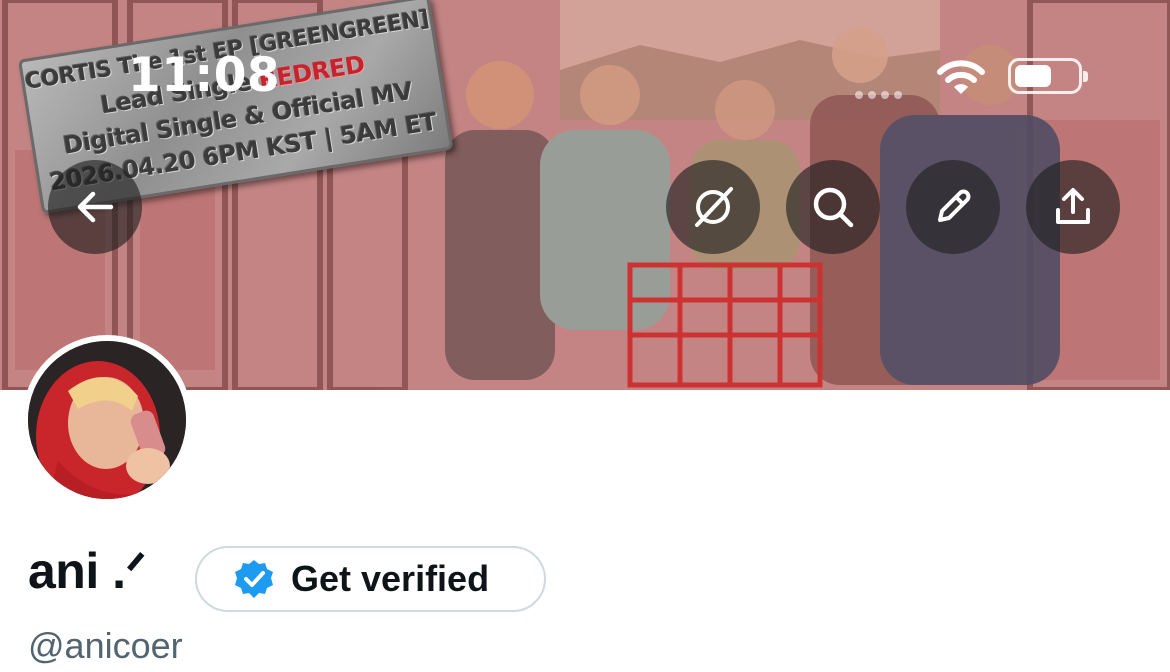 The width and height of the screenshot is (1170, 672). I want to click on status-bar-time: 11:08, so click(204, 75).